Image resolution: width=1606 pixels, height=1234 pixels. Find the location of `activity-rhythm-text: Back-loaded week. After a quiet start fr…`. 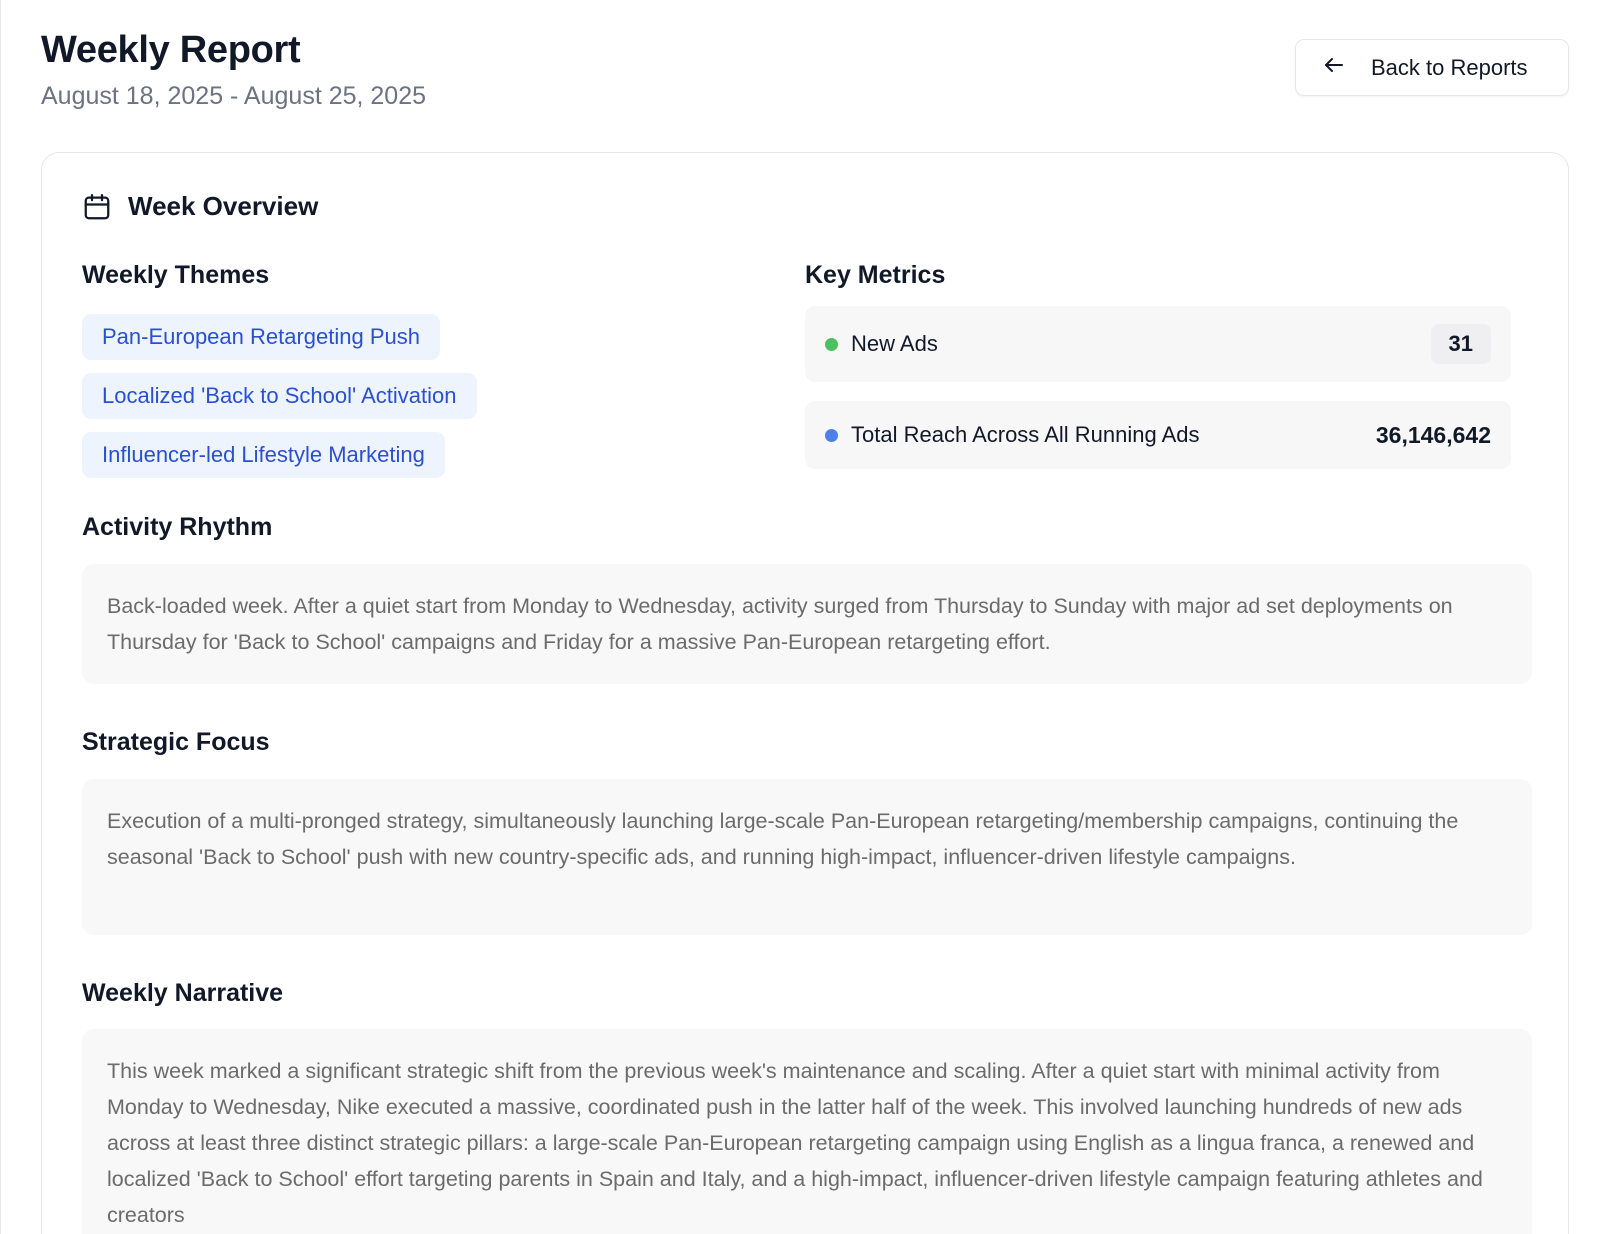

activity-rhythm-text: Back-loaded week. After a quiet start fr… is located at coordinates (807, 624).